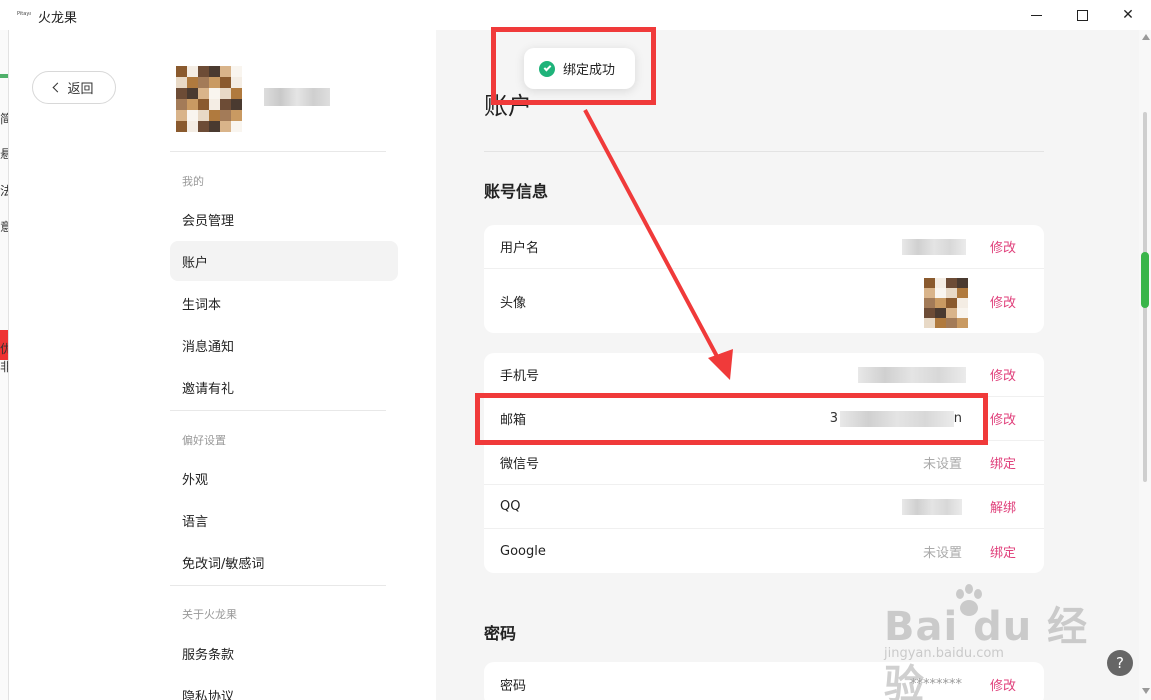 This screenshot has width=1151, height=700. What do you see at coordinates (209, 99) in the screenshot?
I see `avatar` at bounding box center [209, 99].